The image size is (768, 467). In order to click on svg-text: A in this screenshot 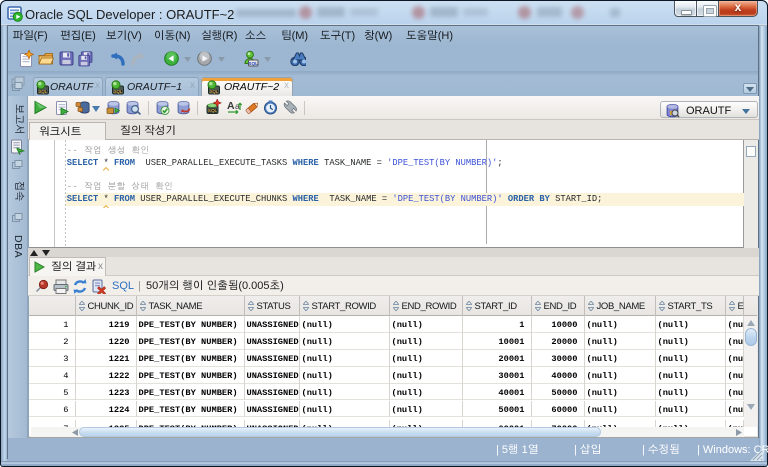, I will do `click(231, 106)`.